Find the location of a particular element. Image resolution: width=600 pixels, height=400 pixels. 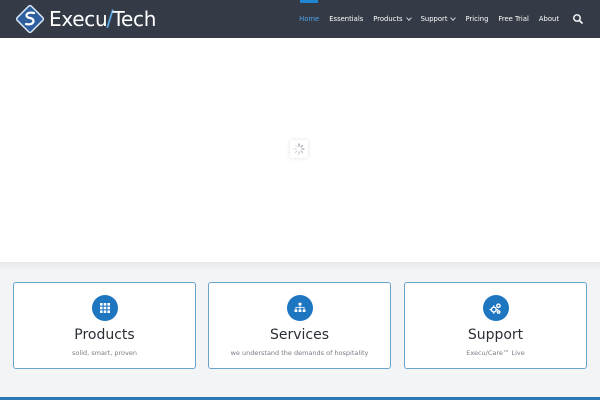

spinner-icon is located at coordinates (299, 149).